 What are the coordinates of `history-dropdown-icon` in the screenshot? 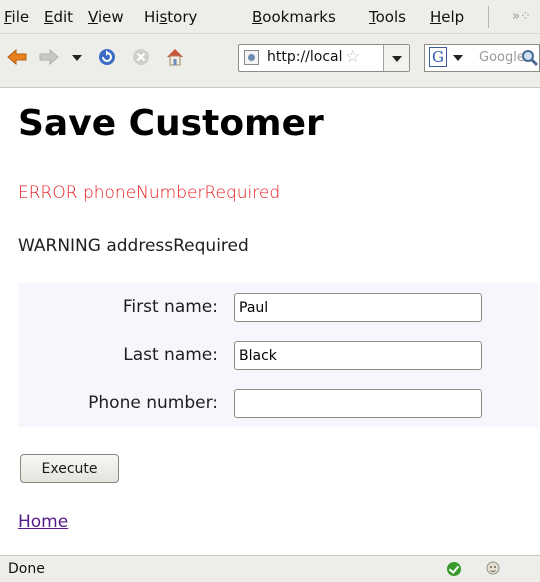 It's located at (77, 57).